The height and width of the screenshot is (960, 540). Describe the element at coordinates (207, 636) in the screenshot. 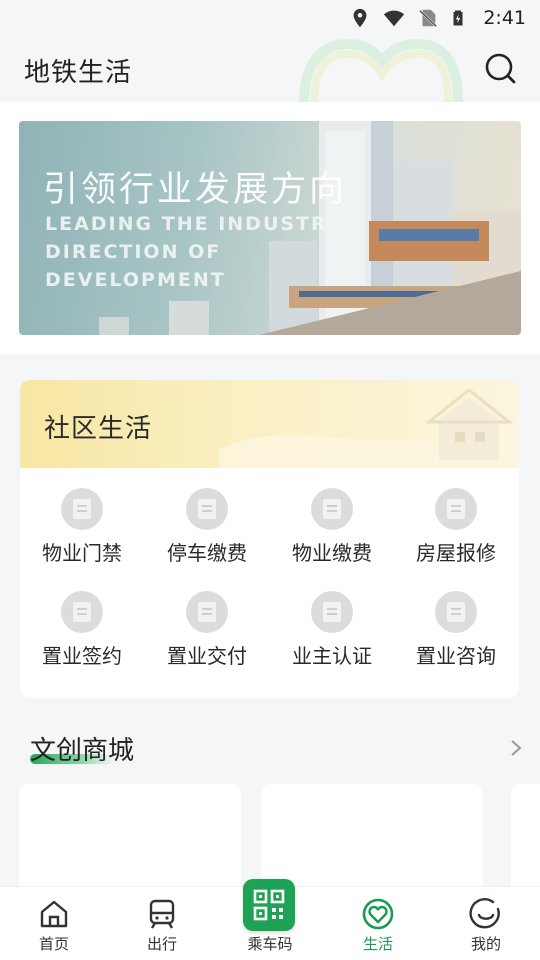

I see `service-item-property-delivery: 置业交付` at that location.